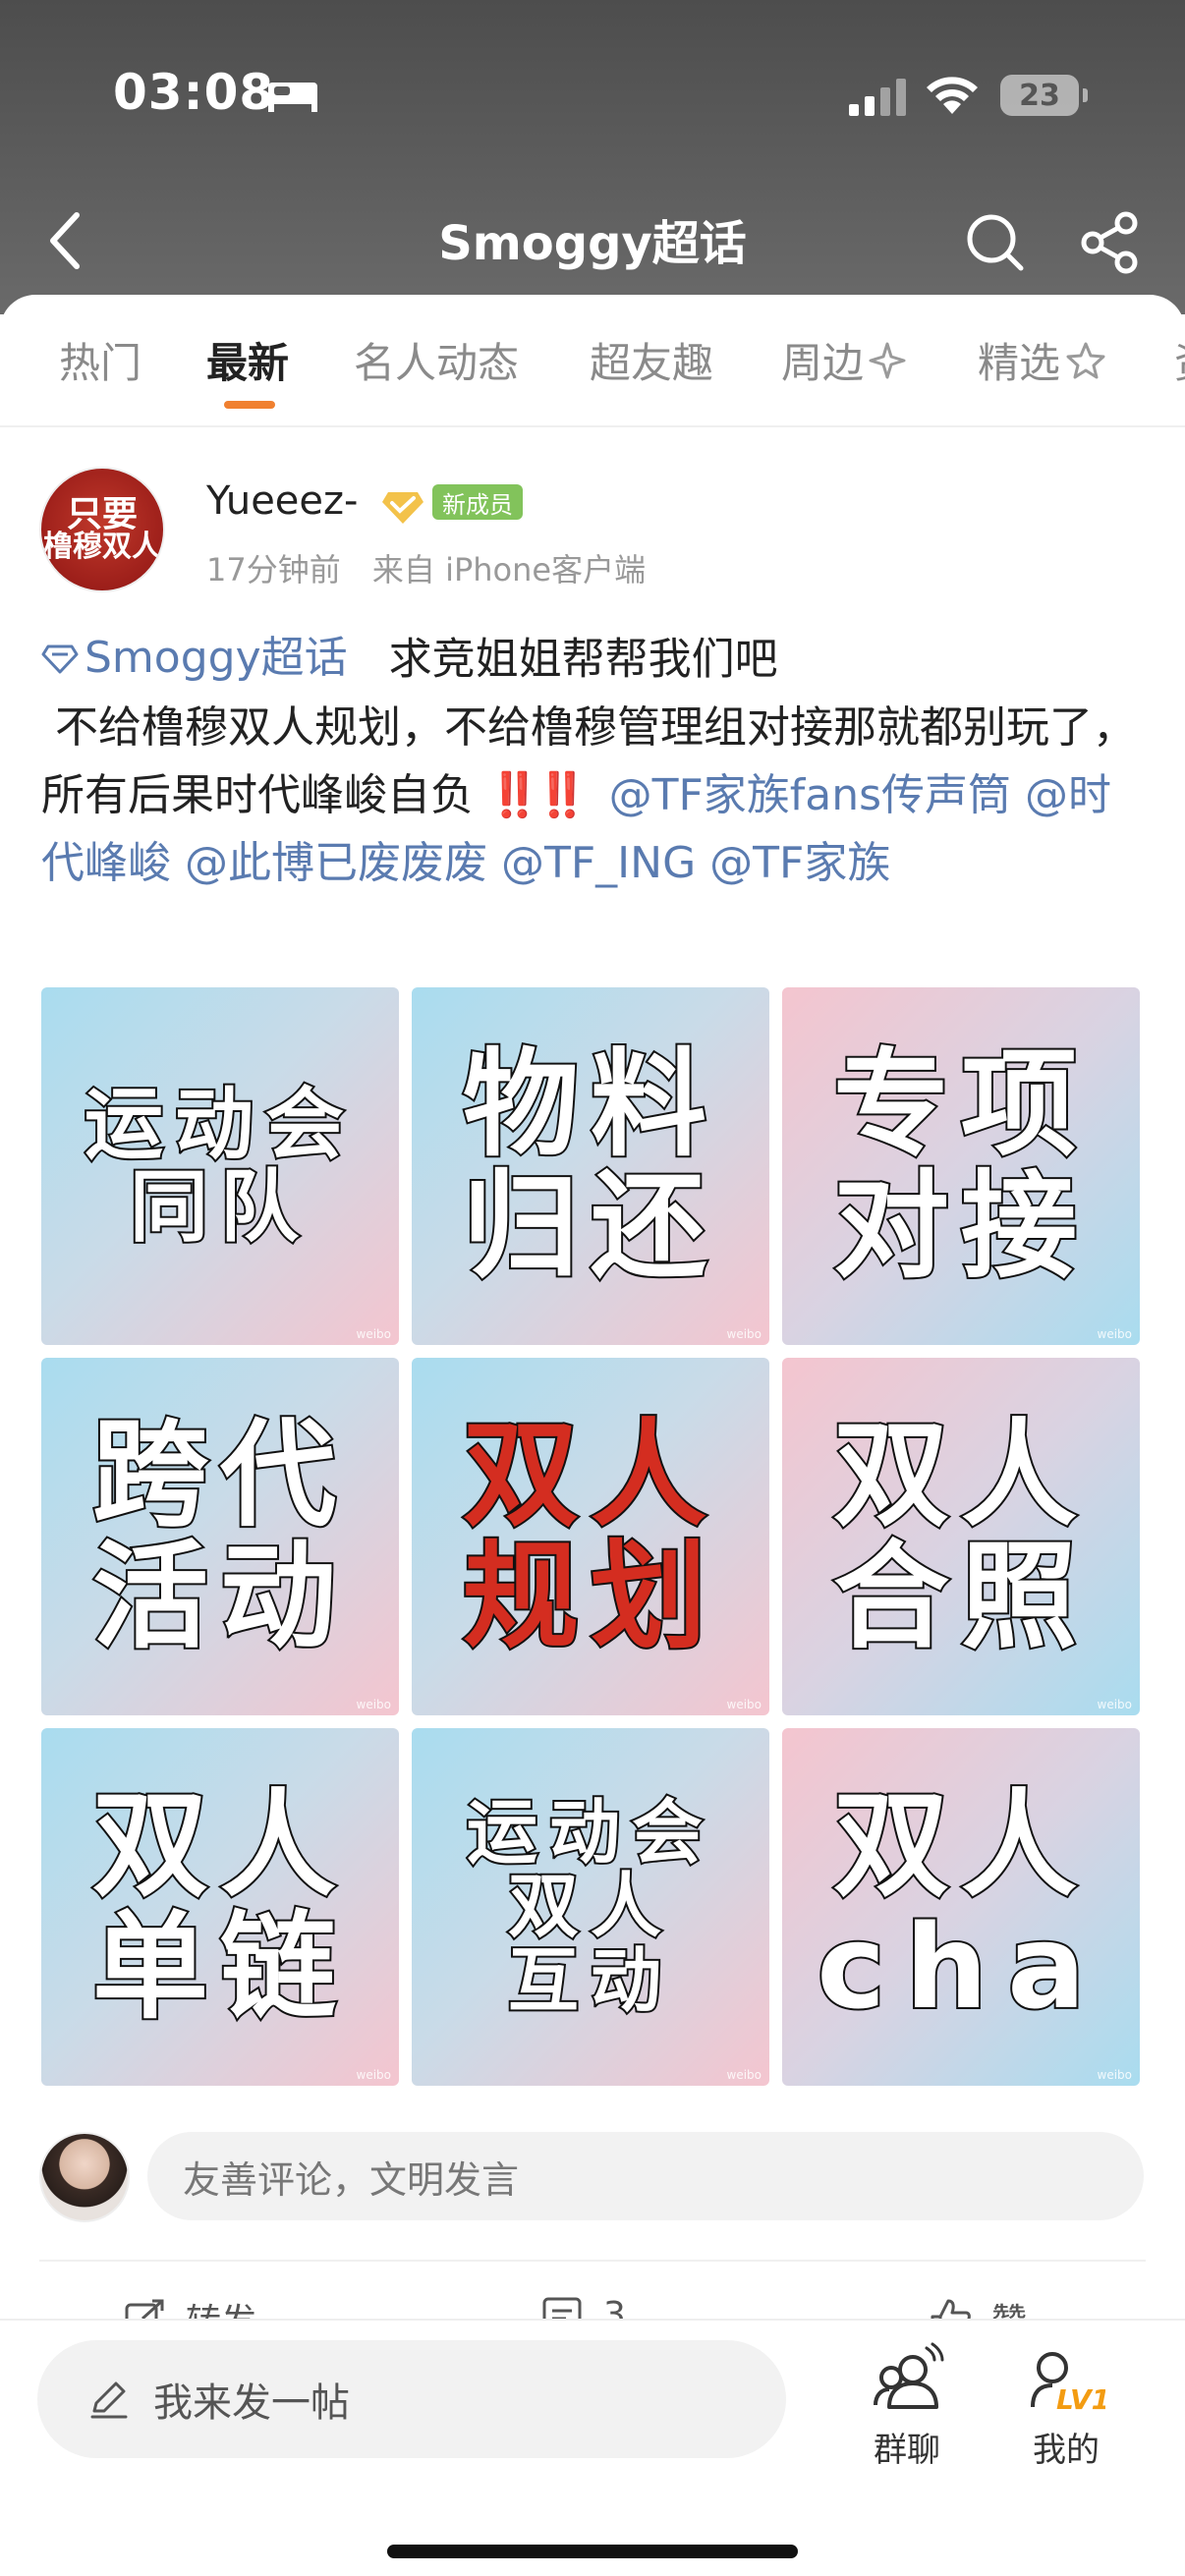 The width and height of the screenshot is (1185, 2576). Describe the element at coordinates (220, 1536) in the screenshot. I see `image-tile: 跨代 活动 weibo` at that location.